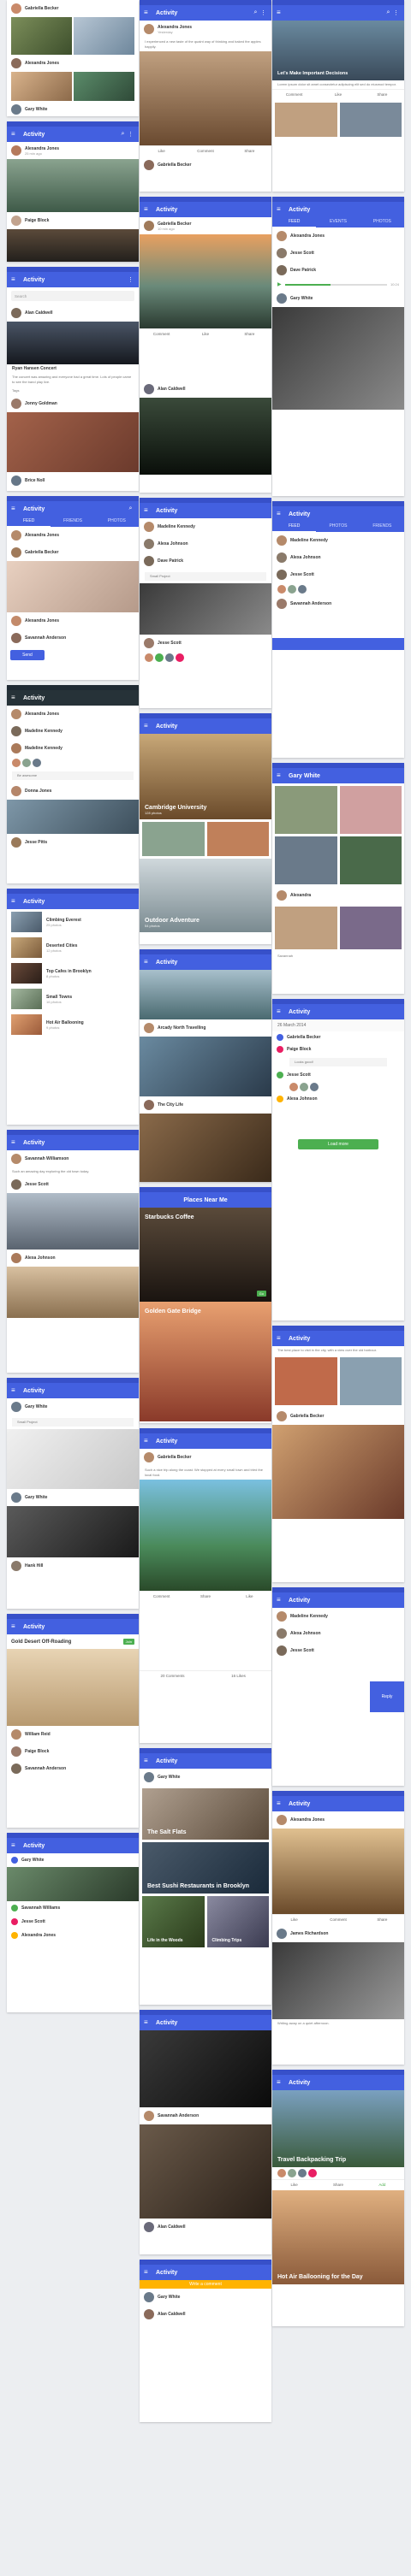 Image resolution: width=411 pixels, height=2576 pixels. Describe the element at coordinates (338, 1049) in the screenshot. I see `list-item: Paige Block` at that location.